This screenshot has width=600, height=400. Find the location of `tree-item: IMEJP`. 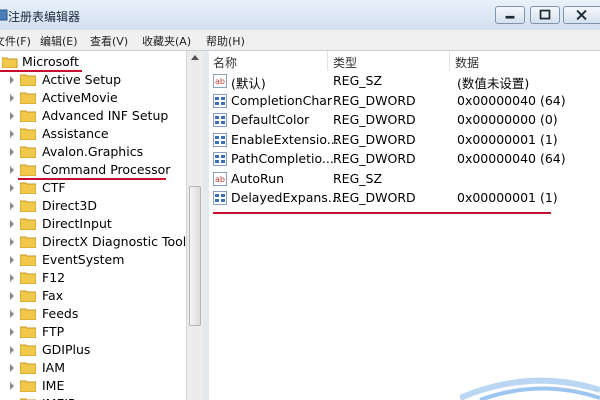

tree-item: IMEJP is located at coordinates (93, 397).